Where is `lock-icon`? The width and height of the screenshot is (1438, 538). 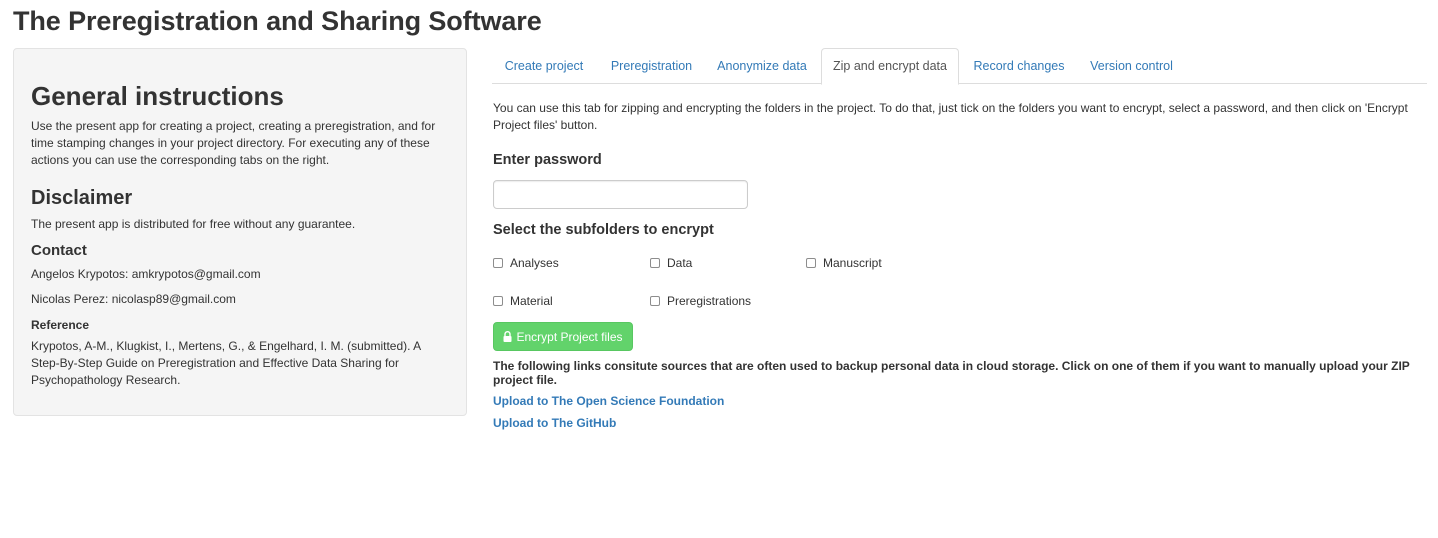 lock-icon is located at coordinates (507, 336).